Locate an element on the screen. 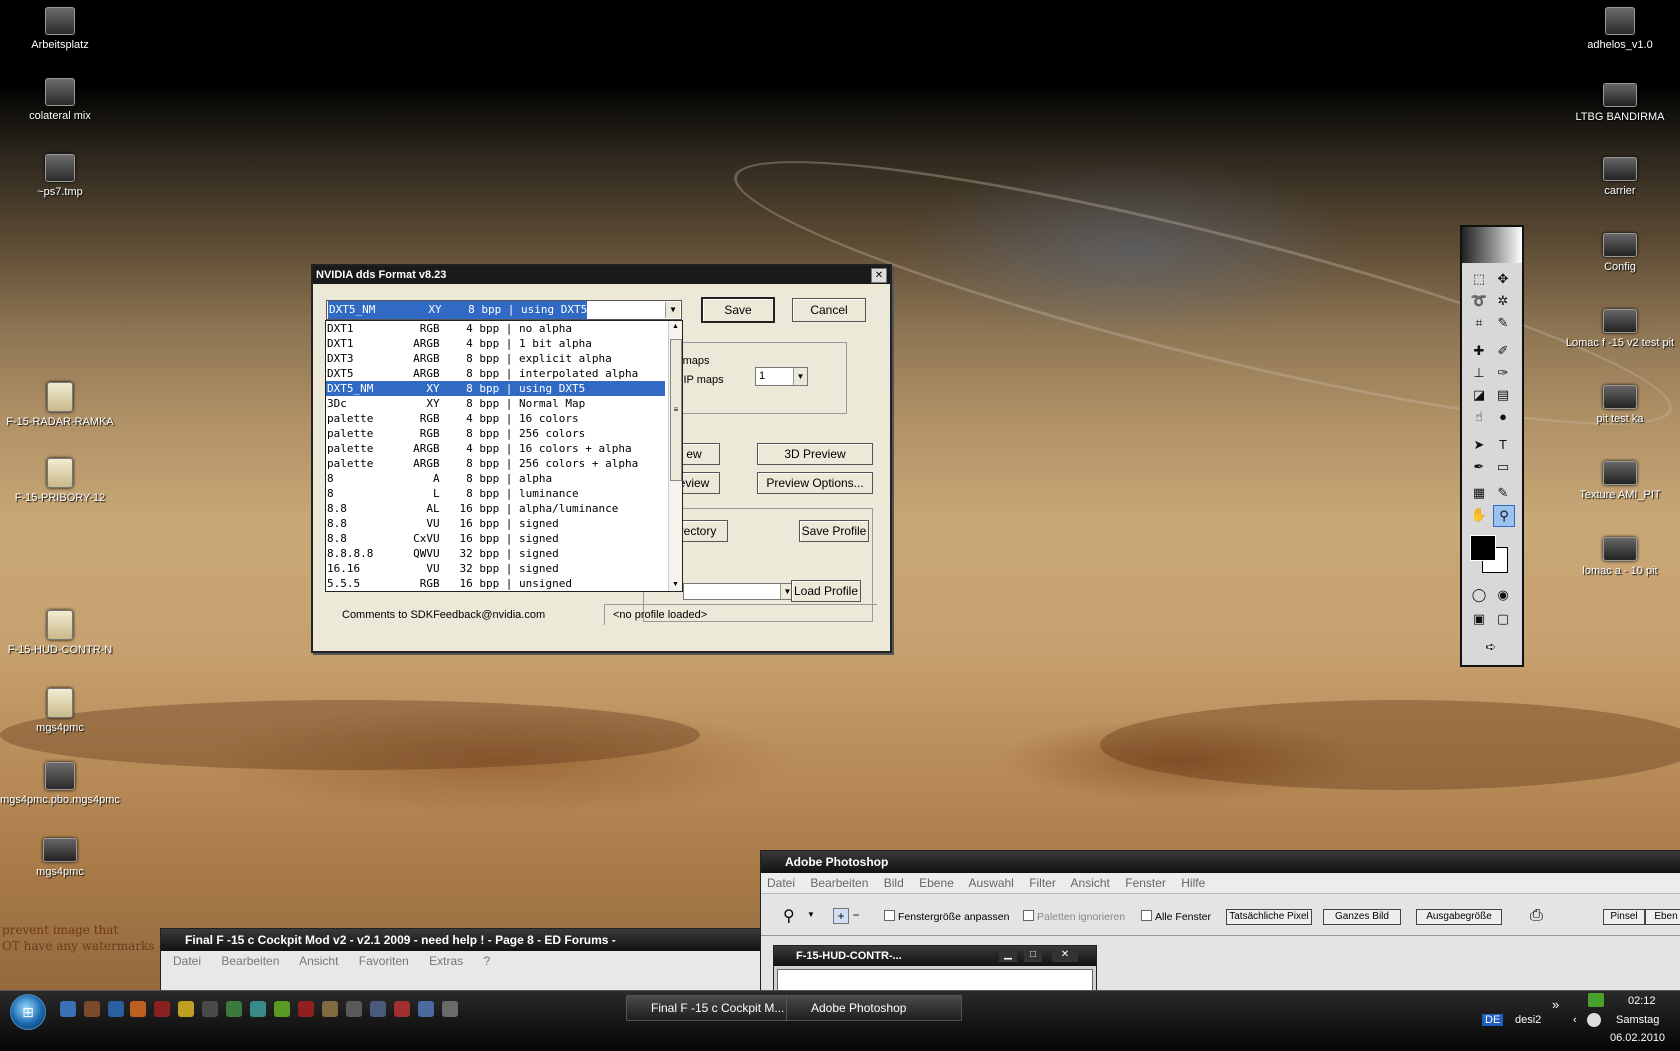 The height and width of the screenshot is (1051, 1680). task-photoshop: Adobe Photoshop is located at coordinates (874, 1008).